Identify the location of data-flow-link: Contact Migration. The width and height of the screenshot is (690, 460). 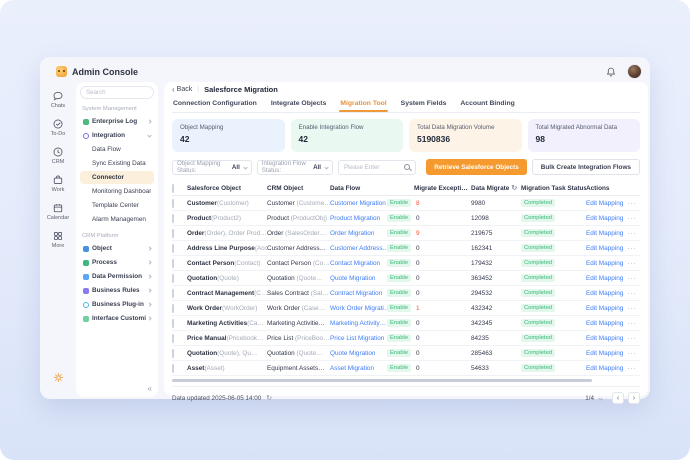
(358, 263).